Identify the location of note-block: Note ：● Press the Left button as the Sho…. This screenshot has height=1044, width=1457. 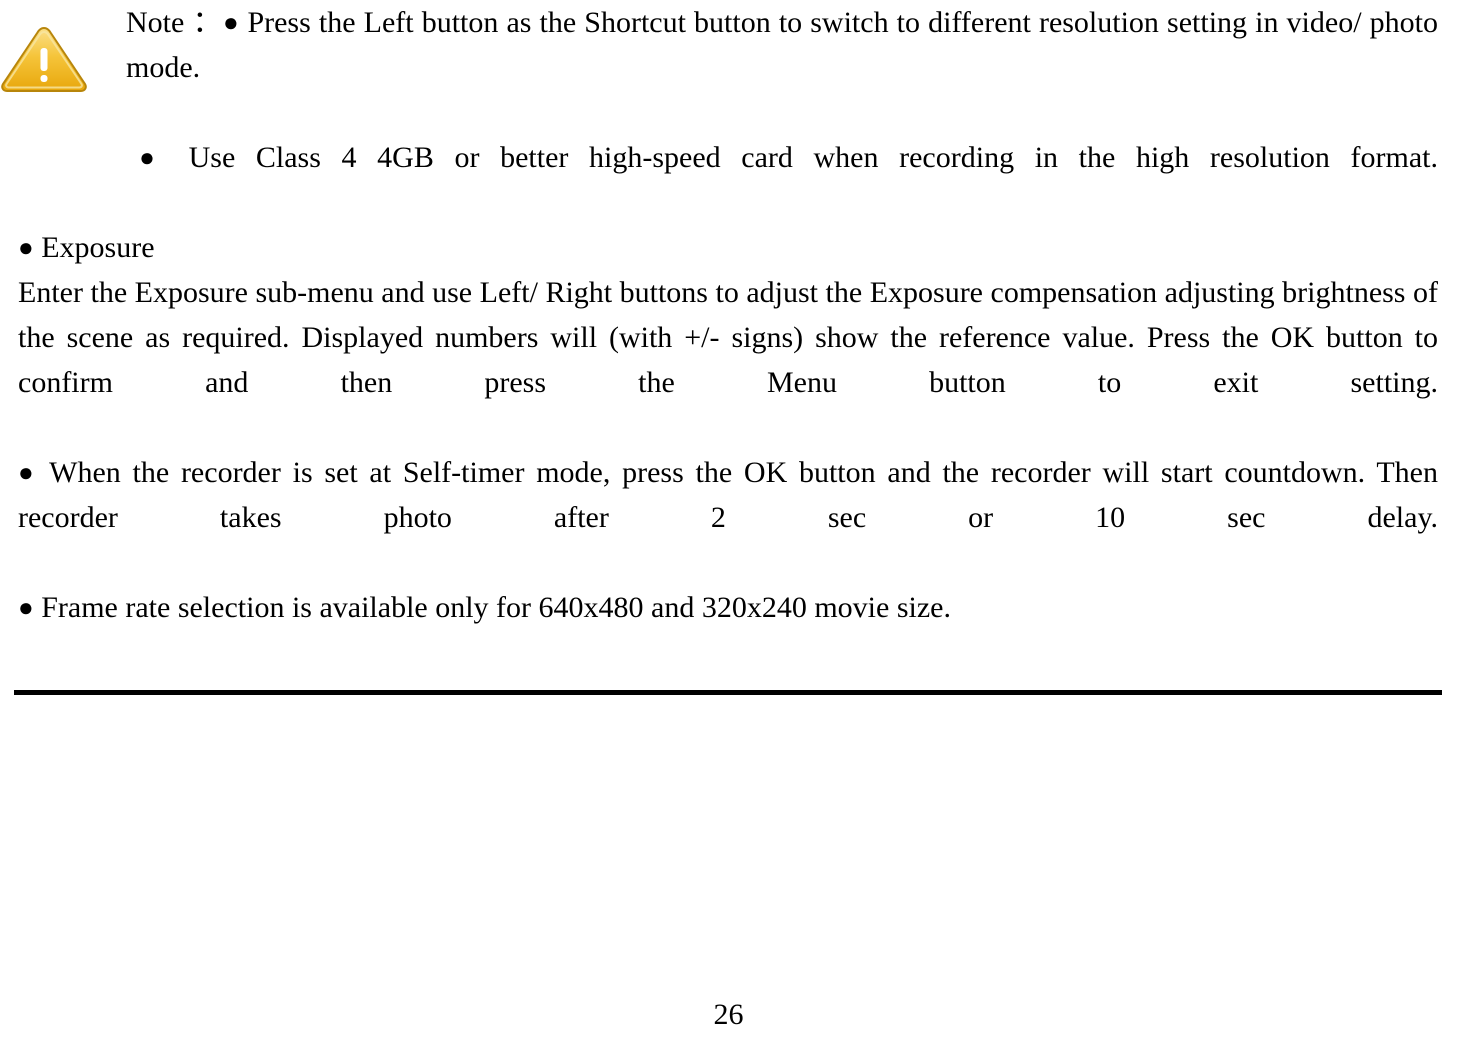
(782, 67).